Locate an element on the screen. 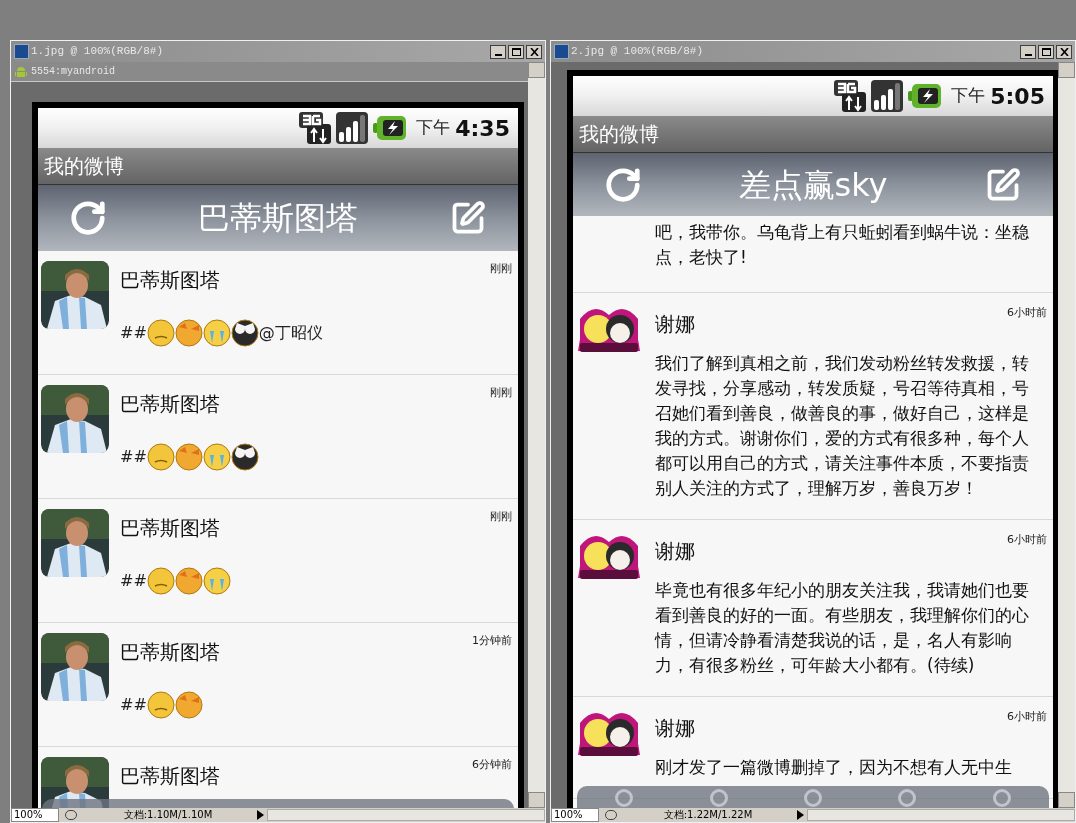 The width and height of the screenshot is (1076, 823). post-text: 我们了解到真相之前，我们发动粉丝转发救援，转发寻找，分享感动，转发质疑，号召等待真相，号召她们看到善良，做善良的事，做好自己，这样是我的方式。谢谢你们，爱的方式有很多种，每个人都可以用自己的方式，请关注事件本质，不要指责别人关注的方式了，理解万岁，善良万岁！ is located at coordinates (842, 426).